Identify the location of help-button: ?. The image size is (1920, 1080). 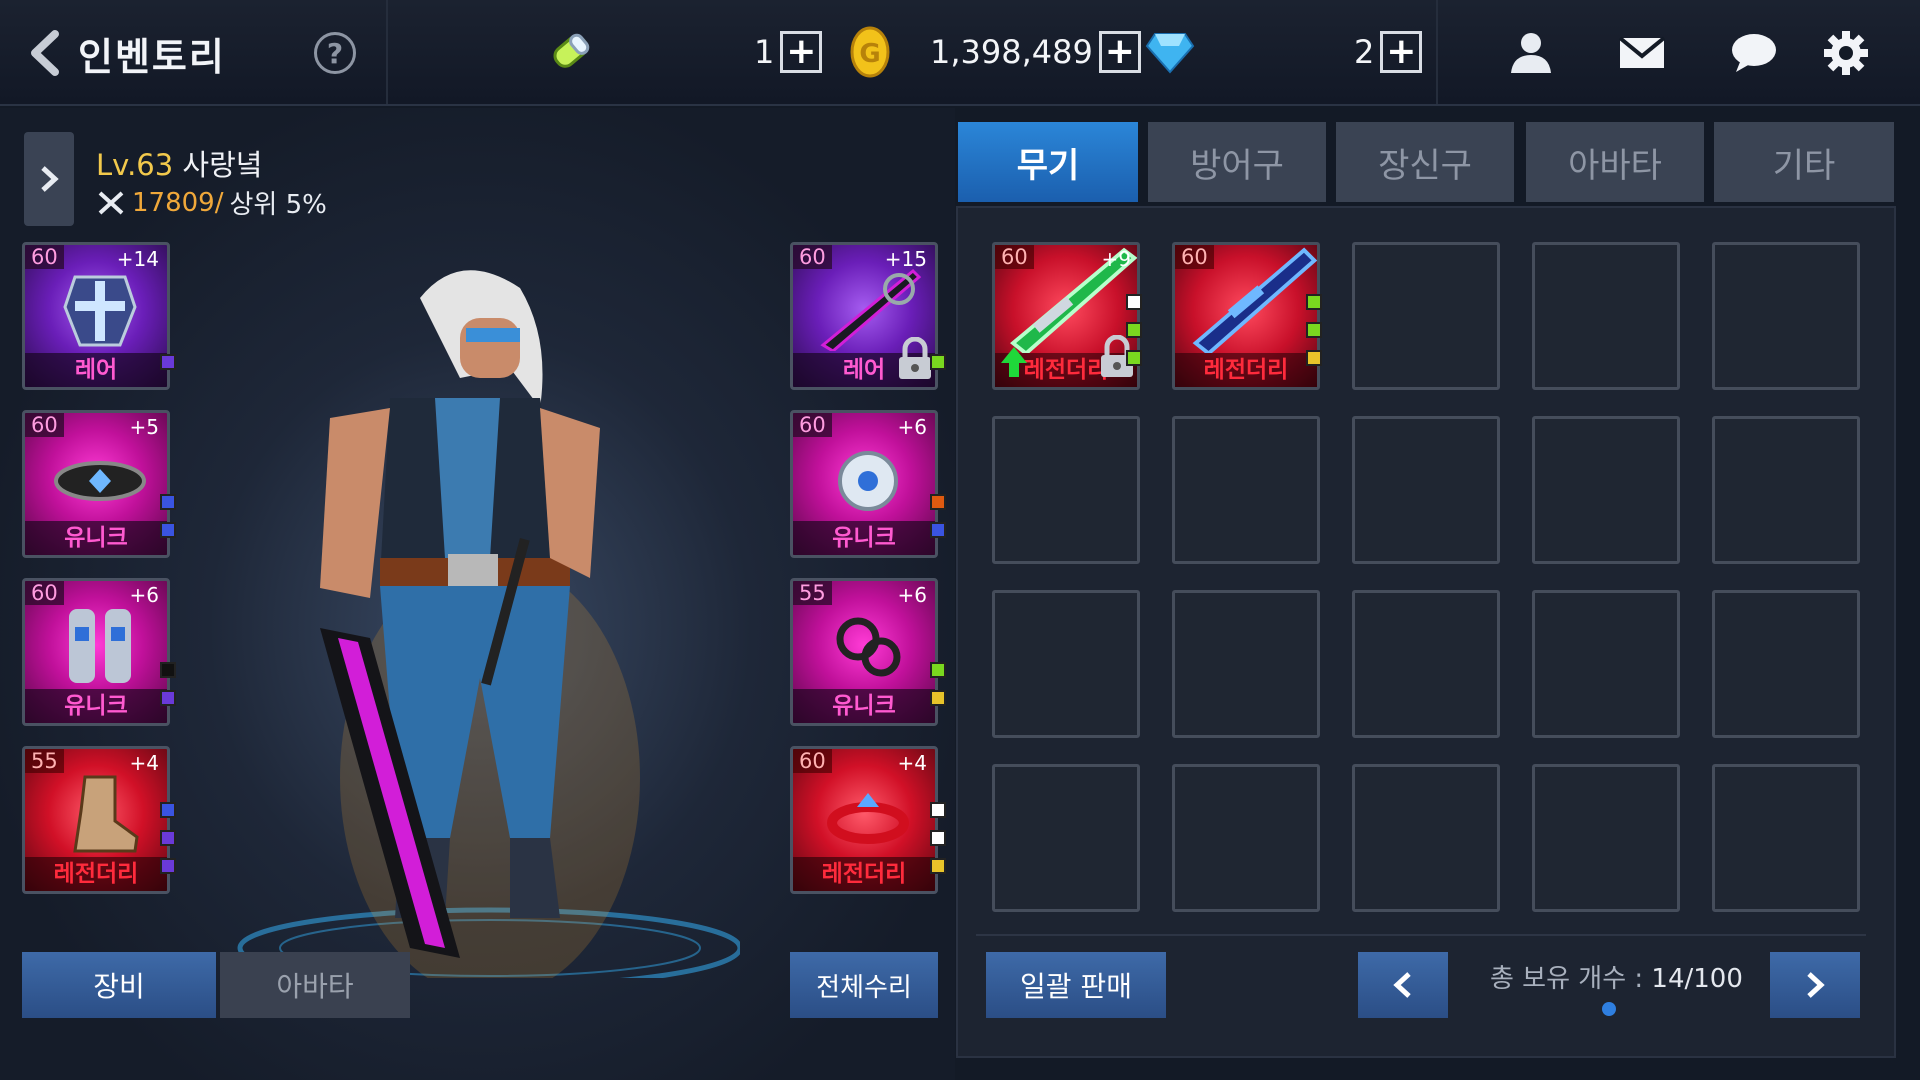
(335, 53).